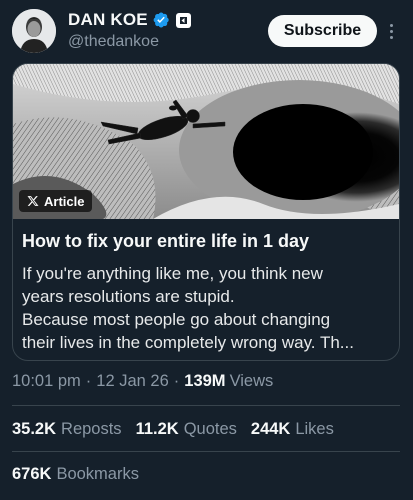 The image size is (413, 500). What do you see at coordinates (166, 241) in the screenshot?
I see `article-title: How to fix your entire life in 1 day` at bounding box center [166, 241].